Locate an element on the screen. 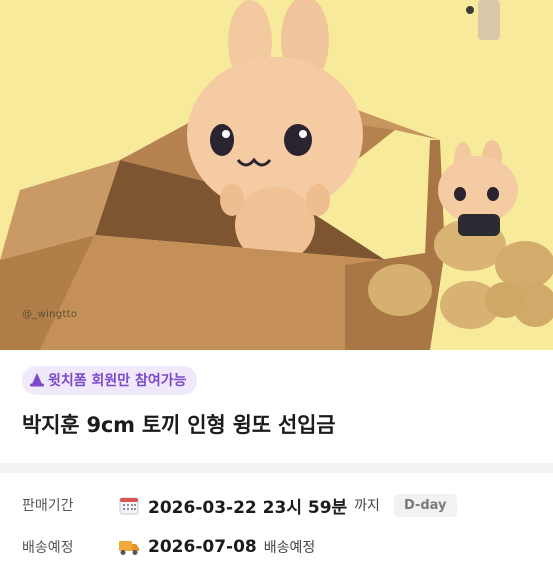 Image resolution: width=553 pixels, height=565 pixels. watermark-text: @_wingtto is located at coordinates (50, 314).